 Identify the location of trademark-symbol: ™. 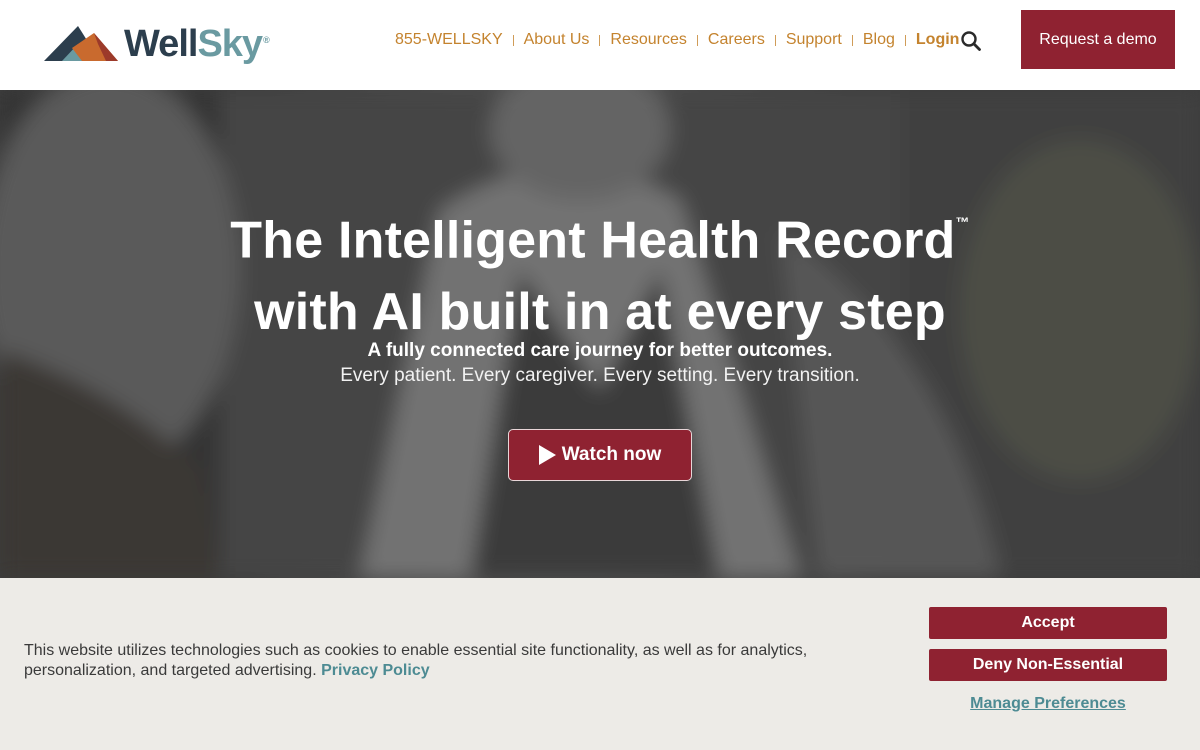
(962, 222).